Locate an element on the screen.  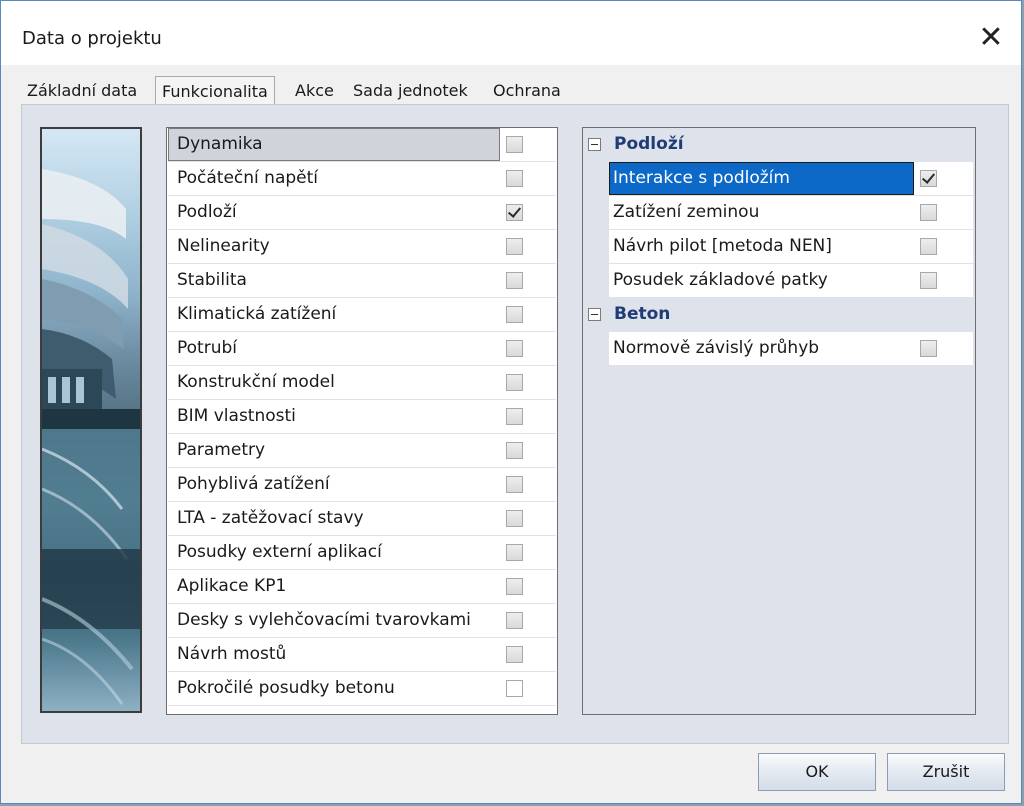
list-item-label: Podloží is located at coordinates (207, 212).